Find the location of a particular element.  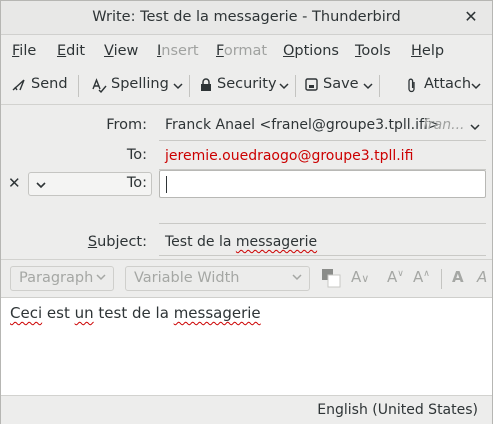

body-word: test is located at coordinates (113, 313).